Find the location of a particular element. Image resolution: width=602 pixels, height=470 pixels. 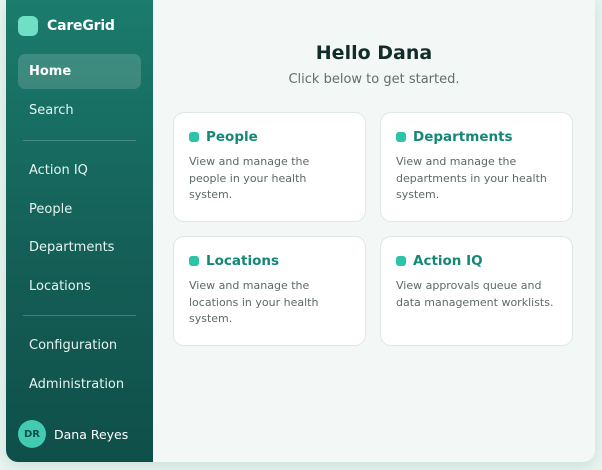

avatar: DR is located at coordinates (32, 434).